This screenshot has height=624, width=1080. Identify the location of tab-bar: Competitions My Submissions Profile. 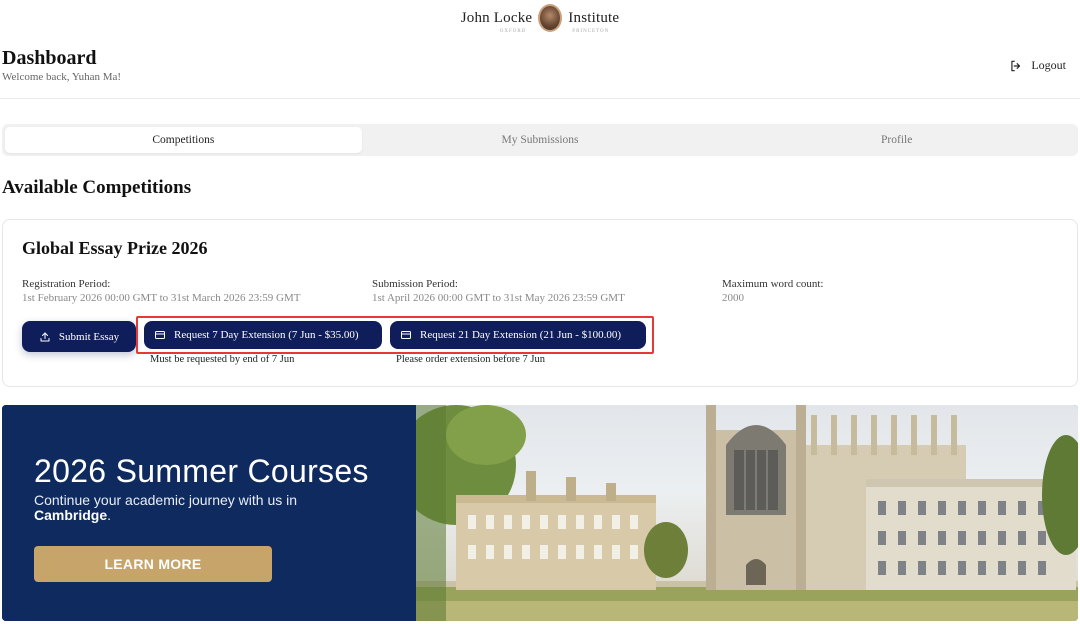
(540, 140).